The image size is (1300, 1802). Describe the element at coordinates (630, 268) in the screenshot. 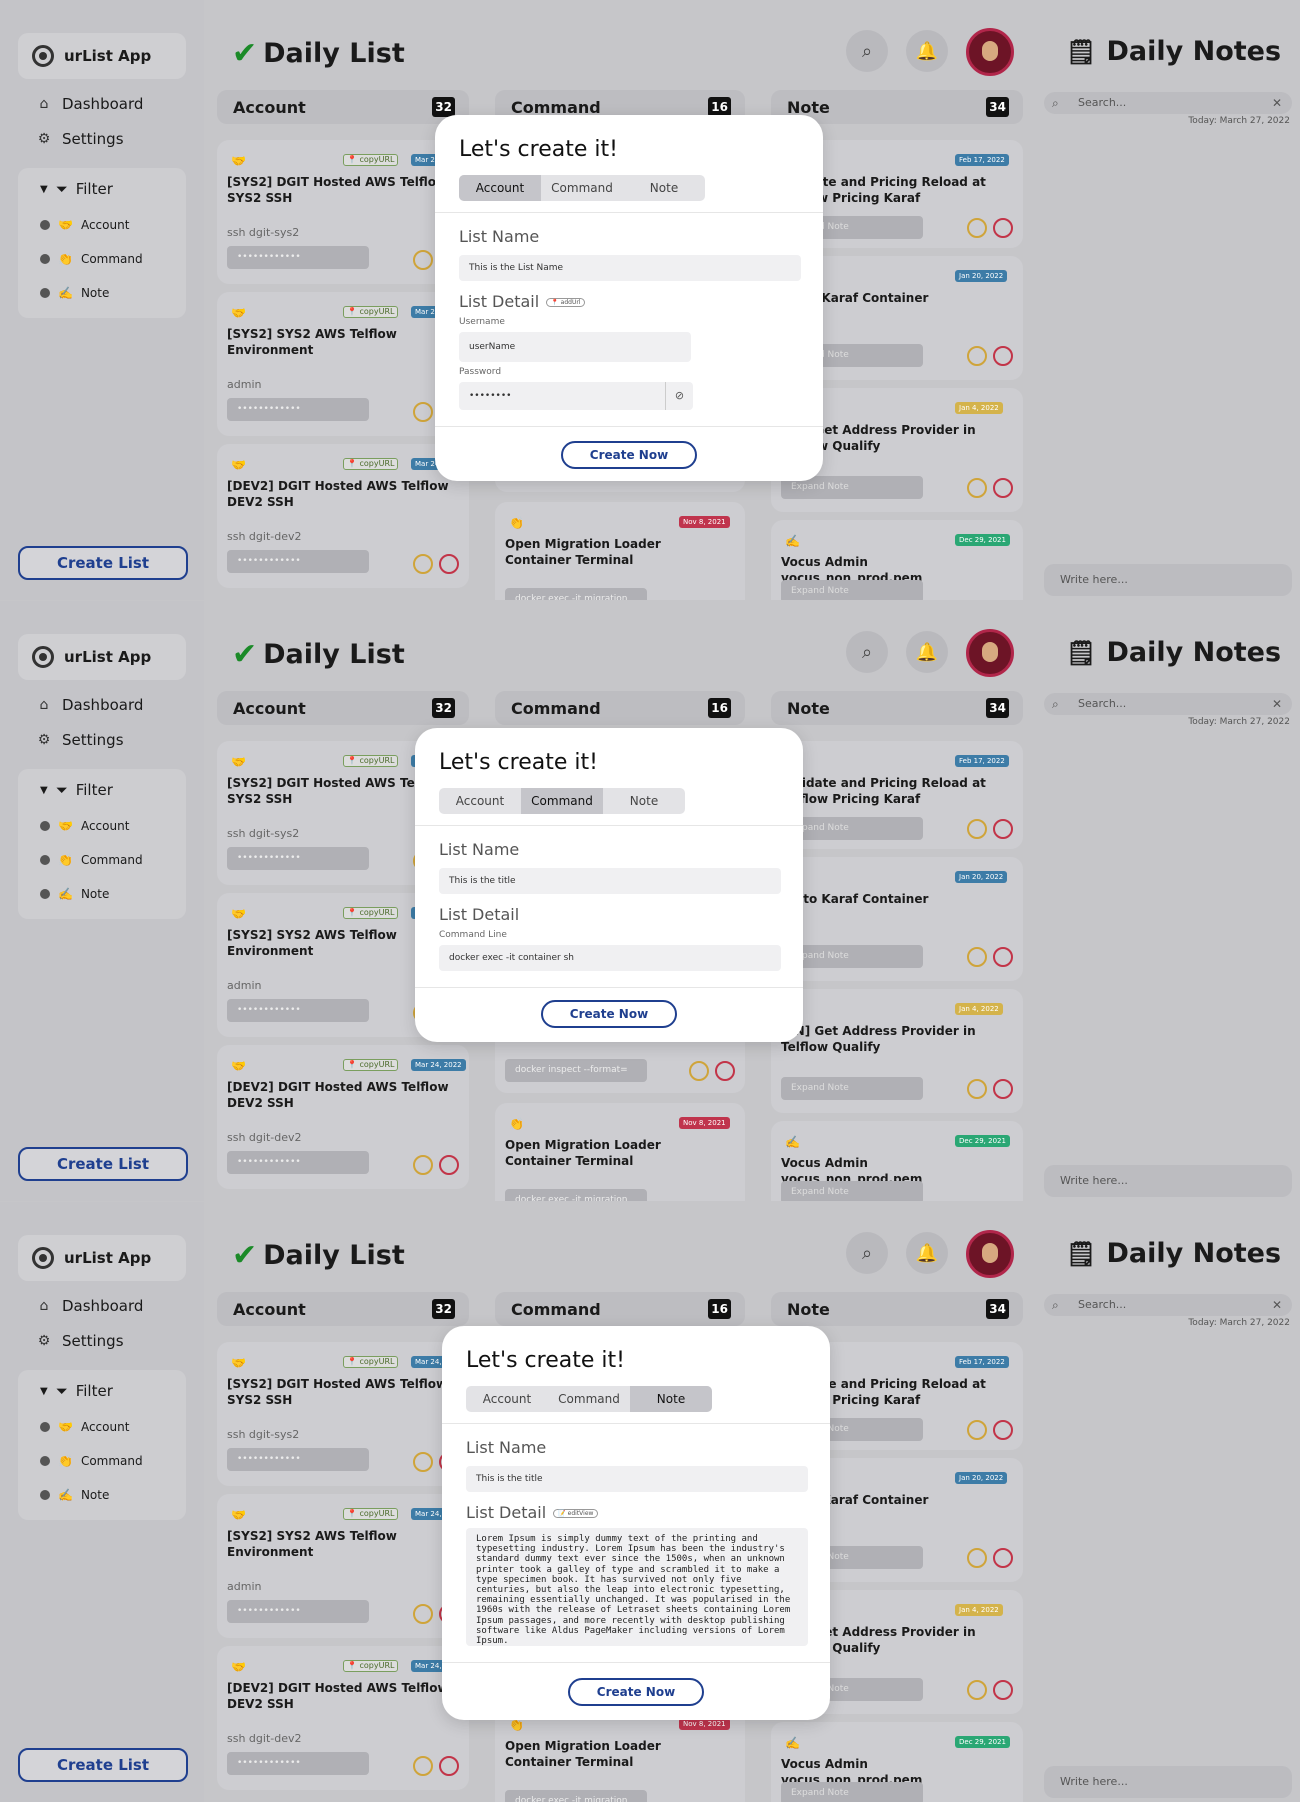

I see `list-name-input: This is the List Name` at that location.